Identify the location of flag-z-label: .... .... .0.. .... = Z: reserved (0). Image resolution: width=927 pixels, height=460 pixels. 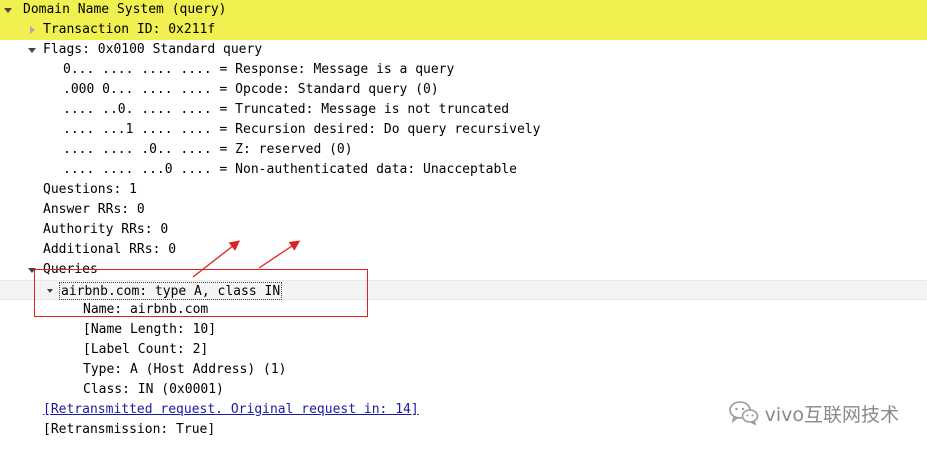
(208, 149).